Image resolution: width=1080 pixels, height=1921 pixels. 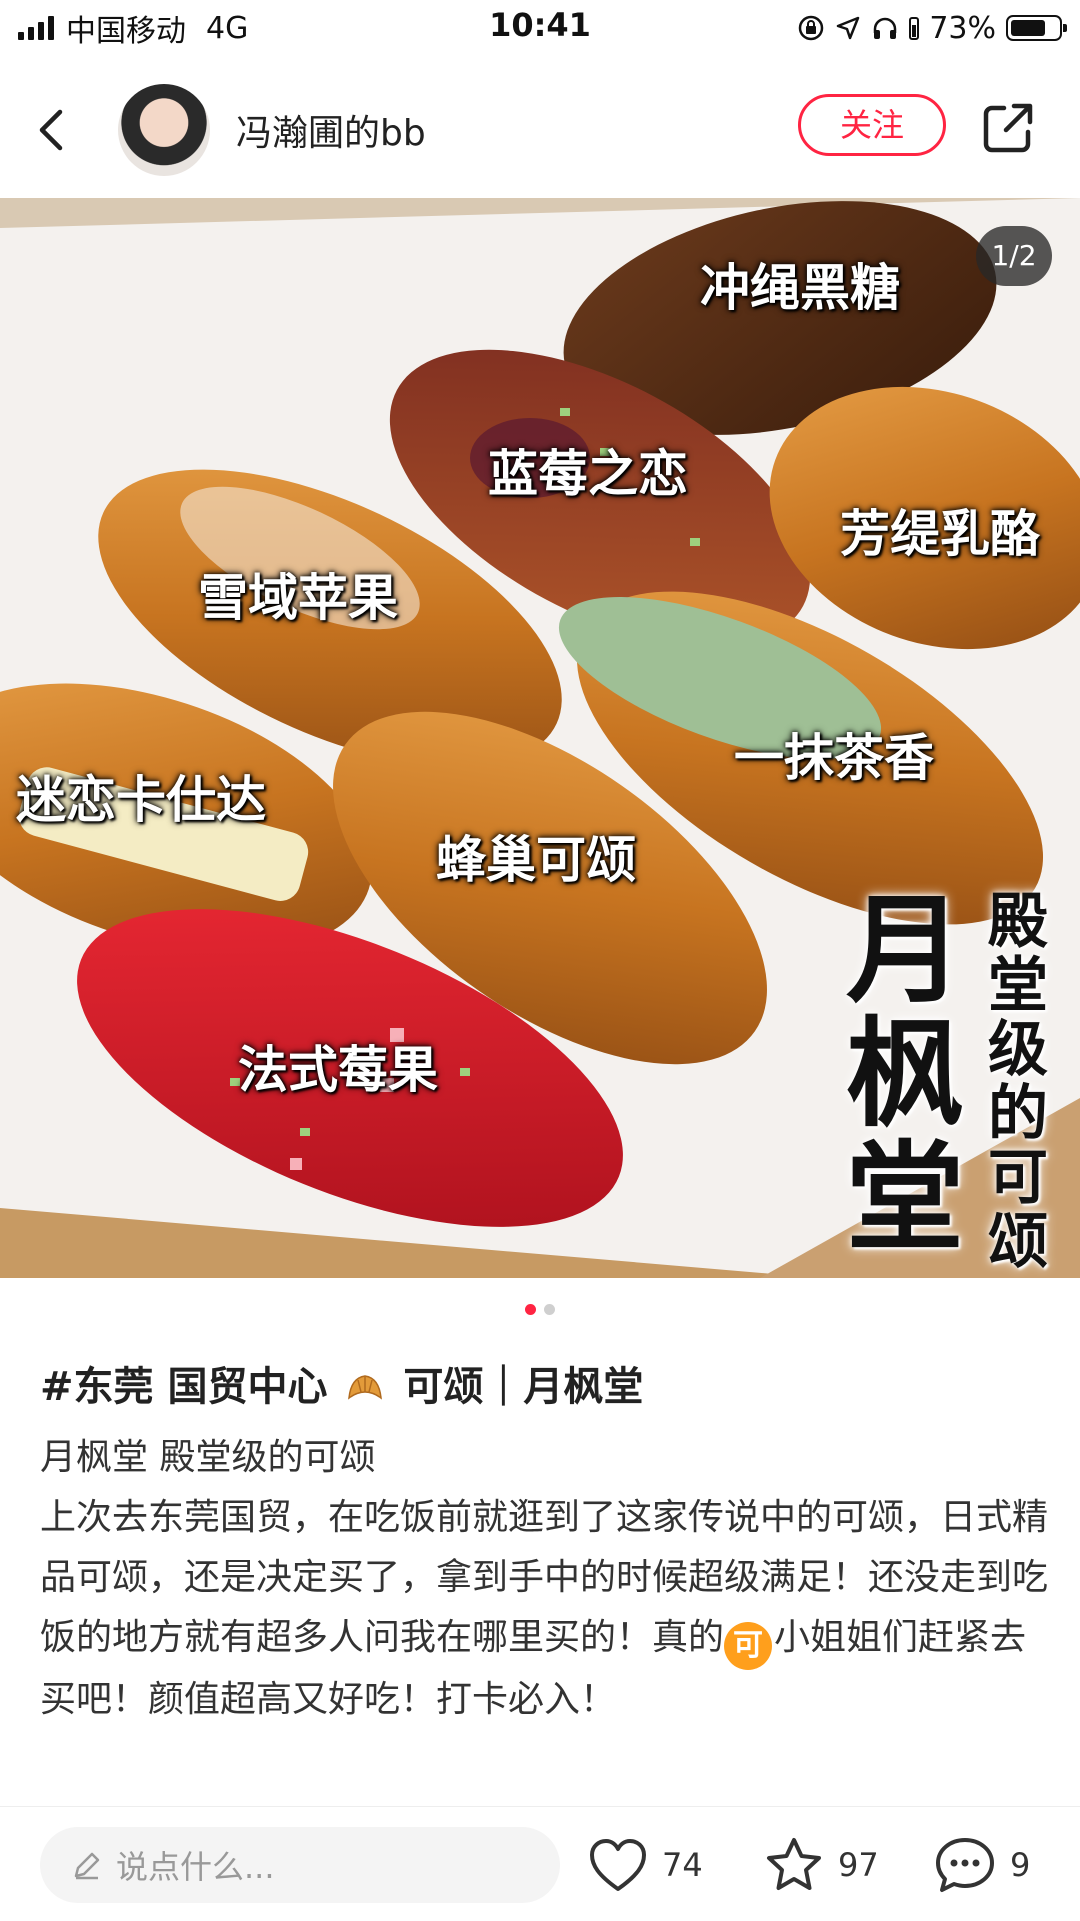 What do you see at coordinates (298, 597) in the screenshot?
I see `label-apple: 雪域苹果` at bounding box center [298, 597].